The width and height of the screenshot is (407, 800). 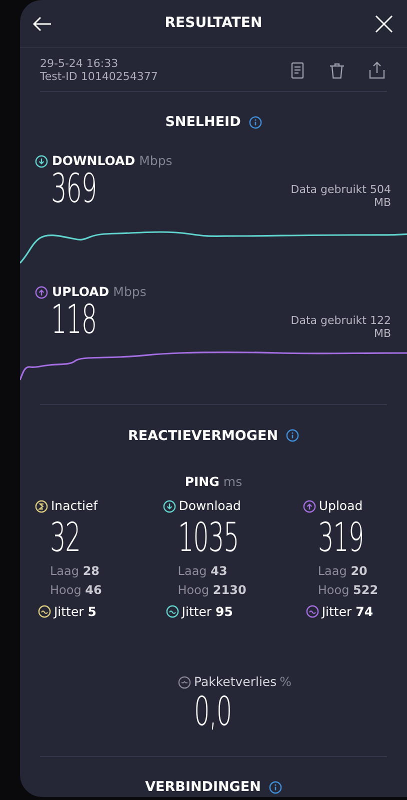 I want to click on packet-loss-icon, so click(x=184, y=683).